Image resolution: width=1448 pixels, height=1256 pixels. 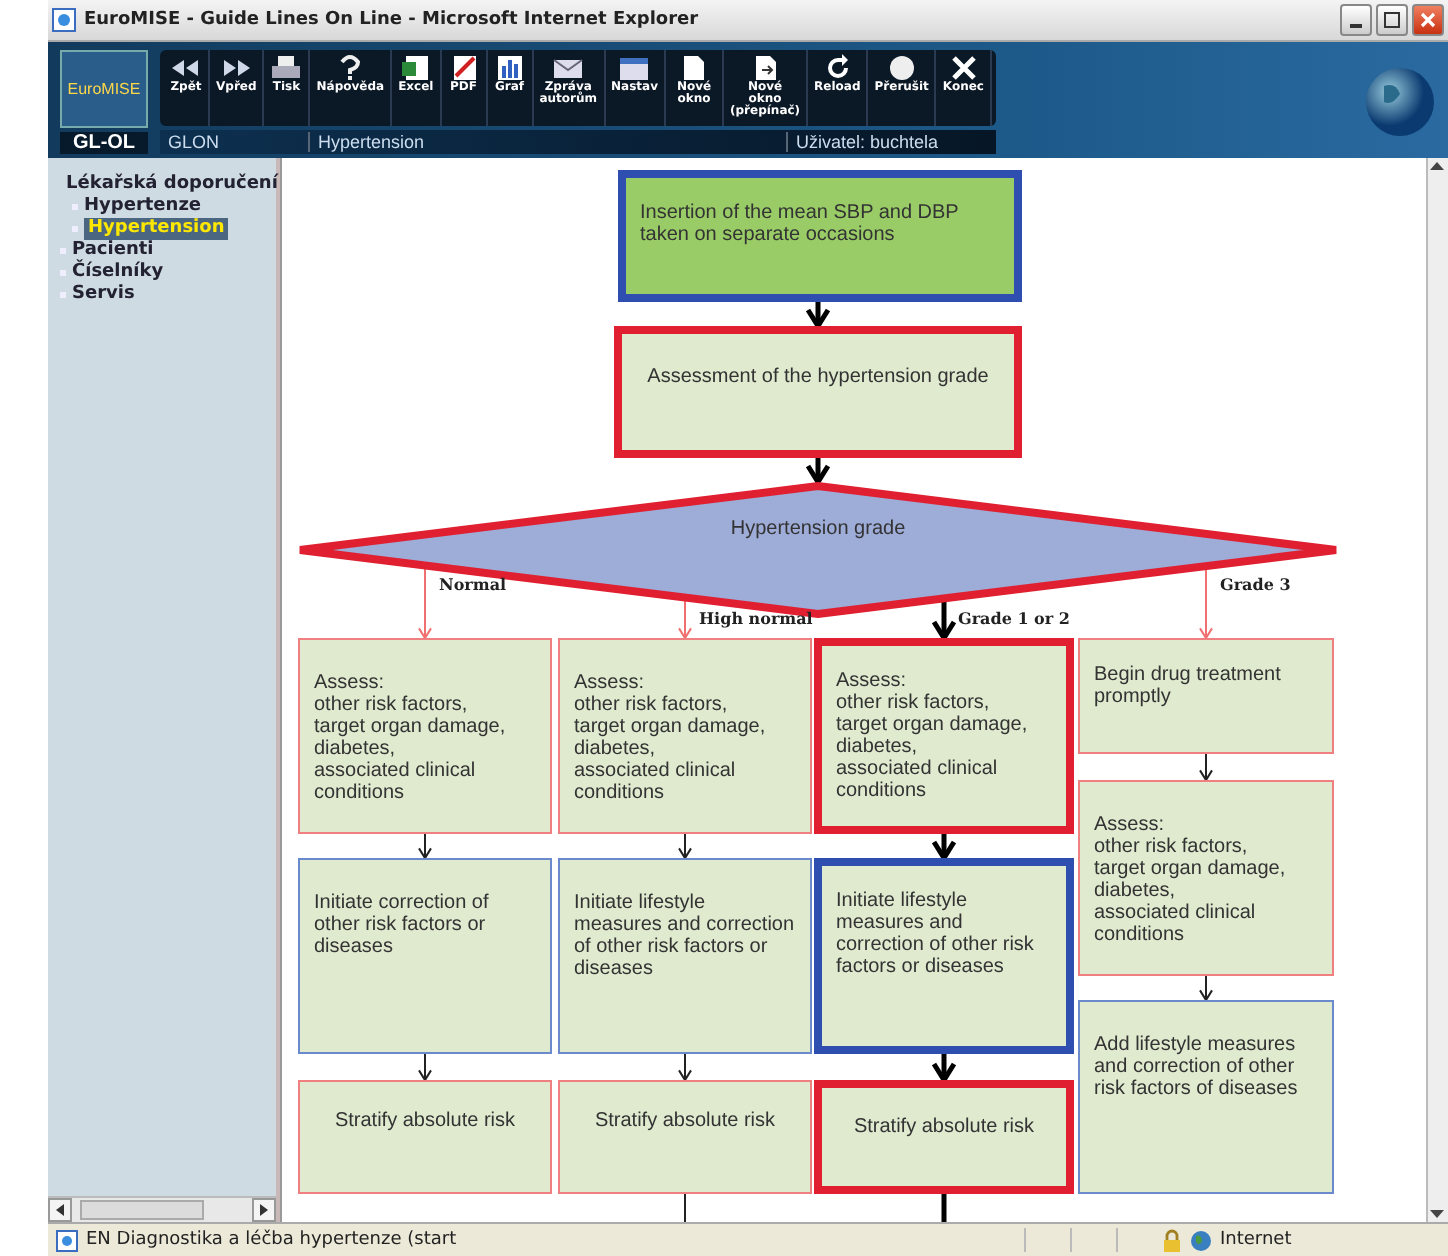 What do you see at coordinates (104, 89) in the screenshot?
I see `euromise-logo: EuroMISE` at bounding box center [104, 89].